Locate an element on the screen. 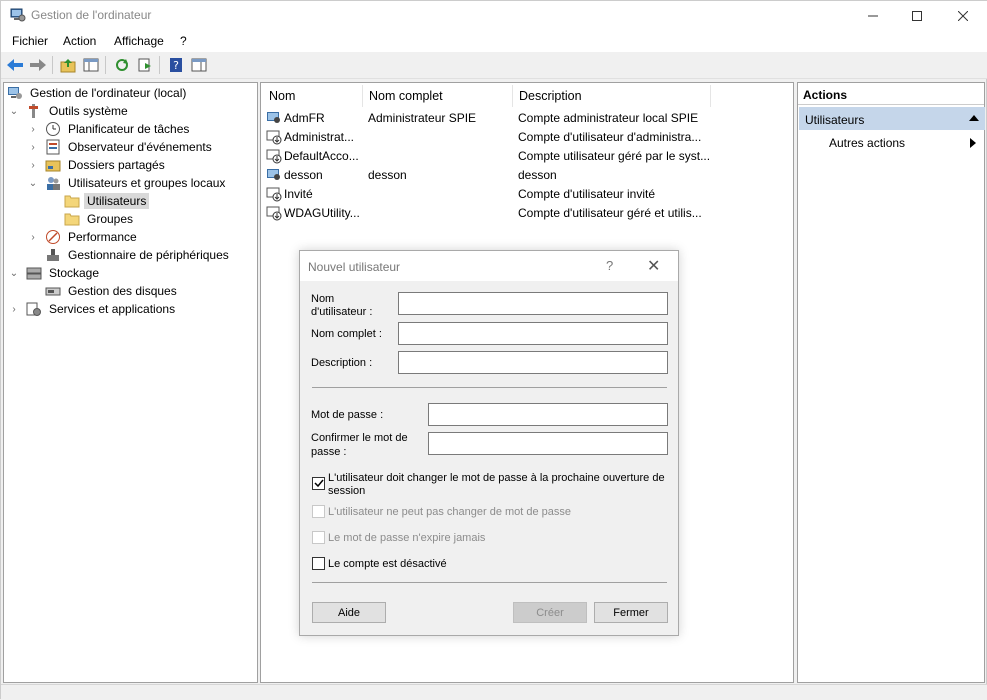  password-never-expires-label: Le mot de passe n'expire jamais is located at coordinates (407, 538).